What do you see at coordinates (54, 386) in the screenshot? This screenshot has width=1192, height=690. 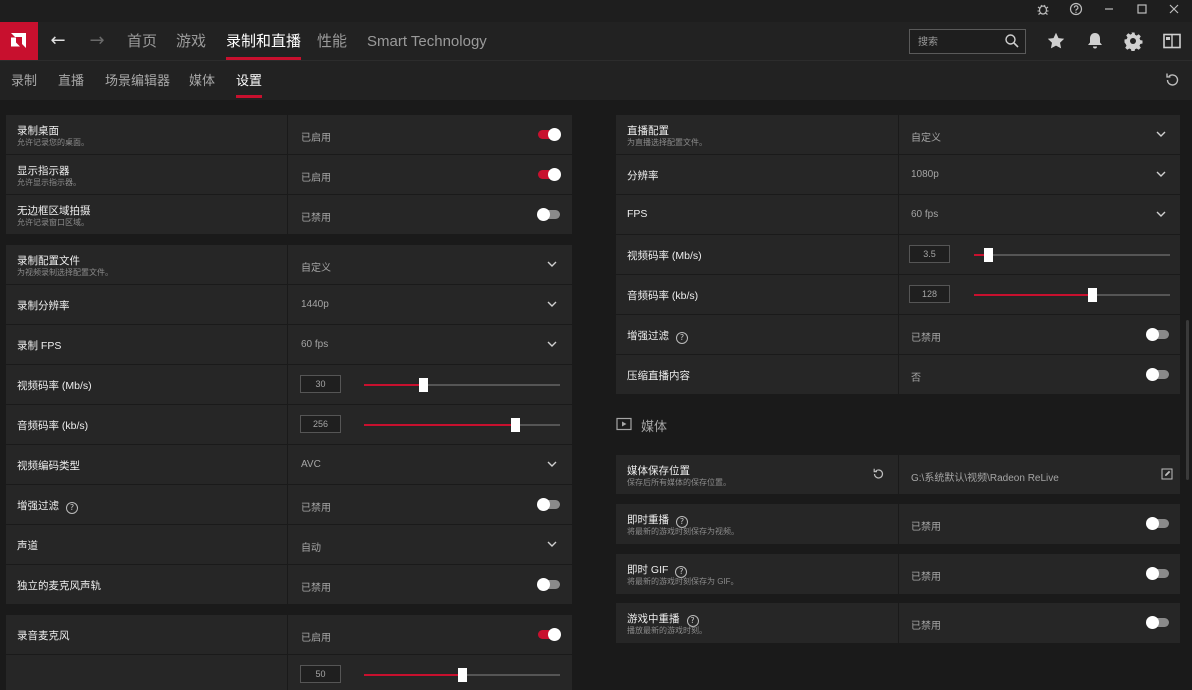 I see `setting-title: 视频码率 (Mb/s)` at bounding box center [54, 386].